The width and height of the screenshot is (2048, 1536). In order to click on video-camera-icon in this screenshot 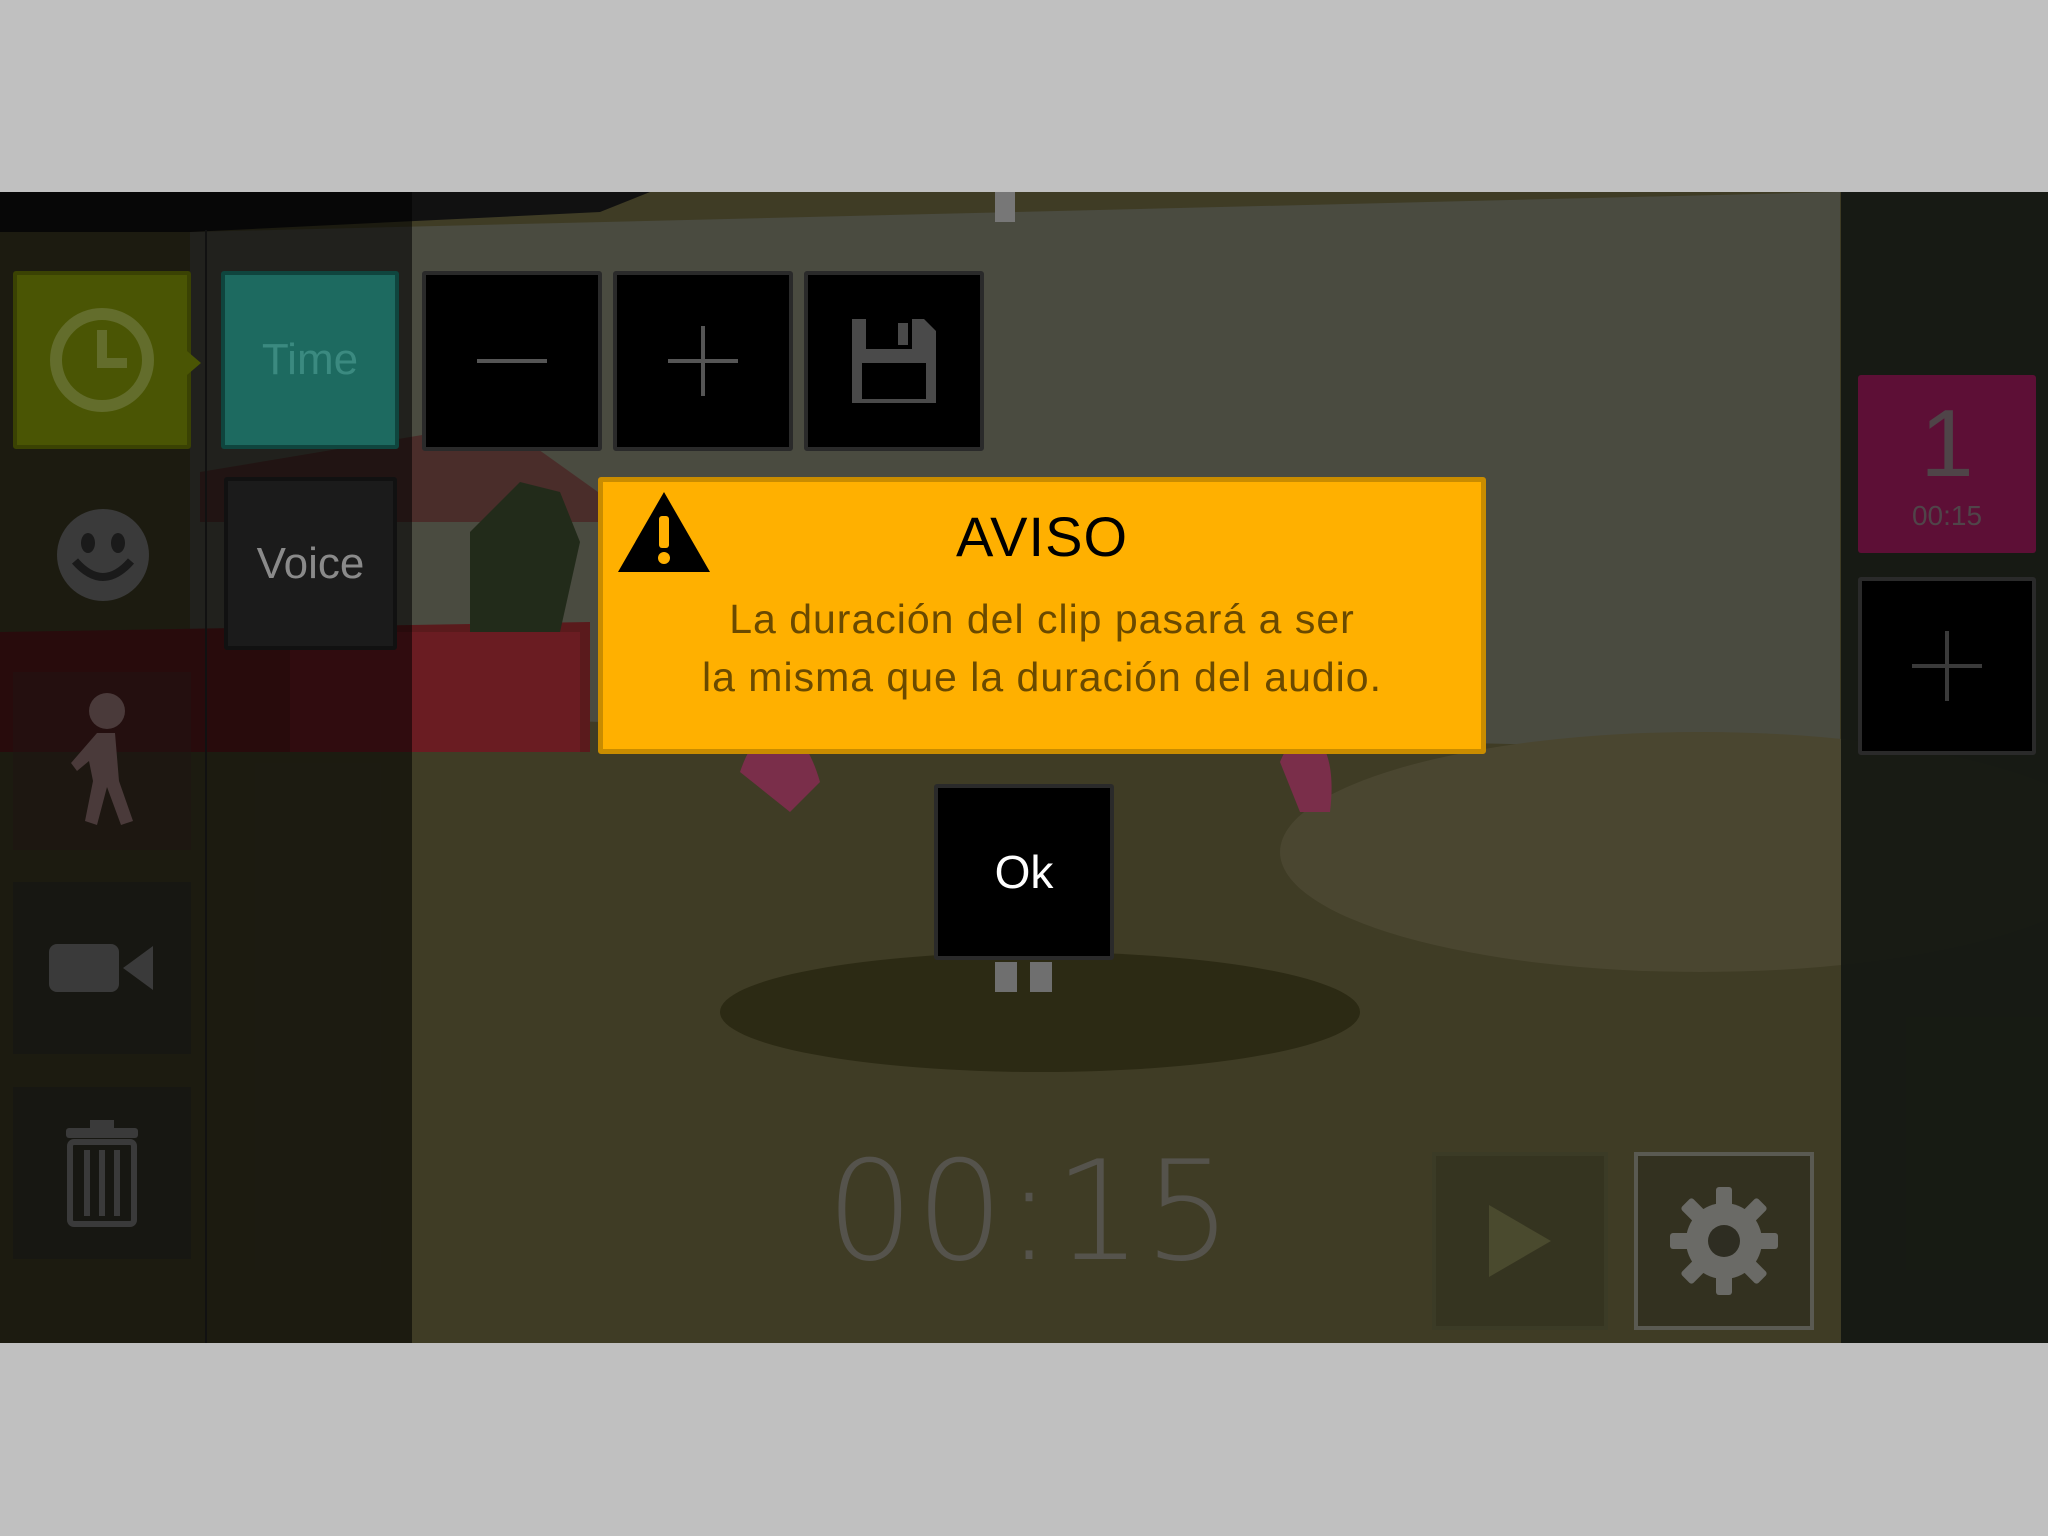, I will do `click(101, 968)`.